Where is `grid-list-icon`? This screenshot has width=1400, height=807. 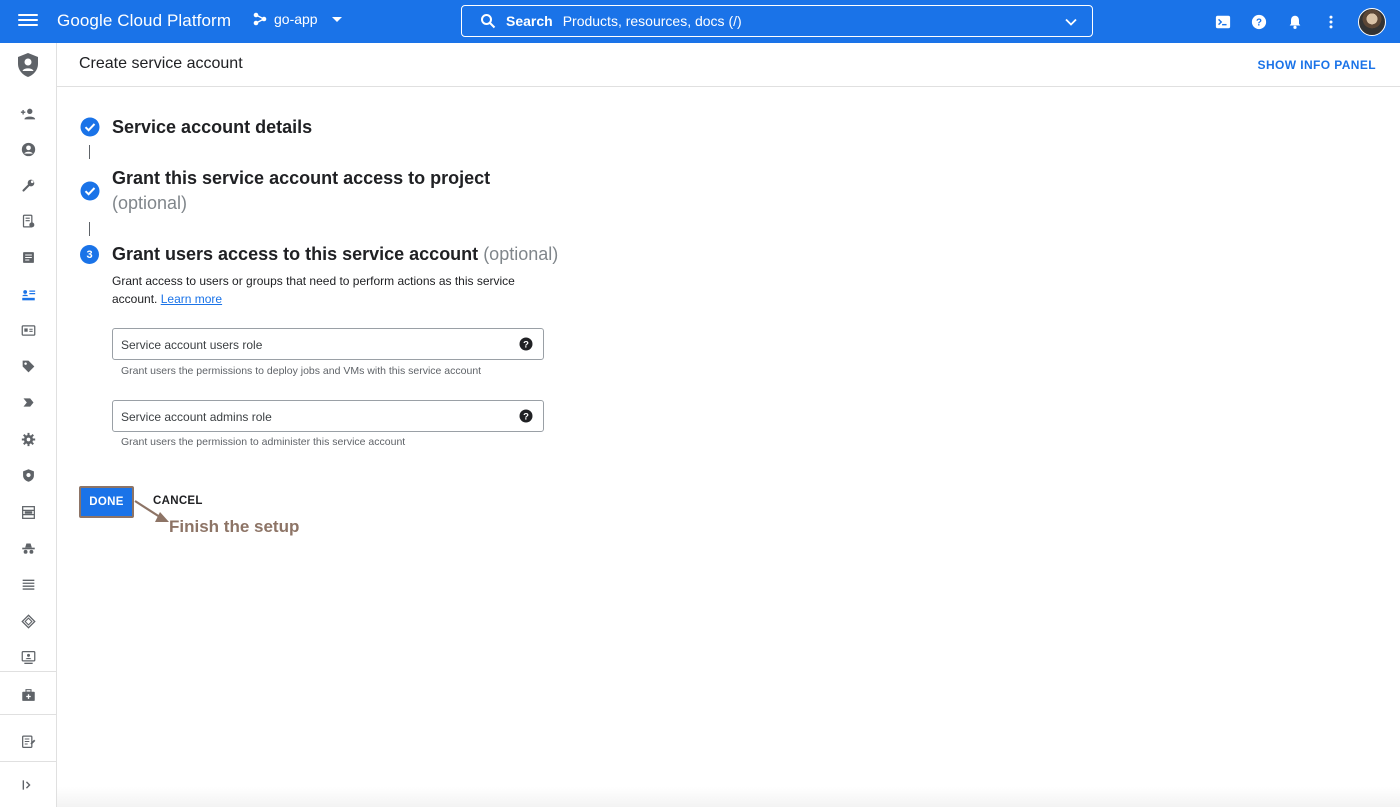 grid-list-icon is located at coordinates (28, 512).